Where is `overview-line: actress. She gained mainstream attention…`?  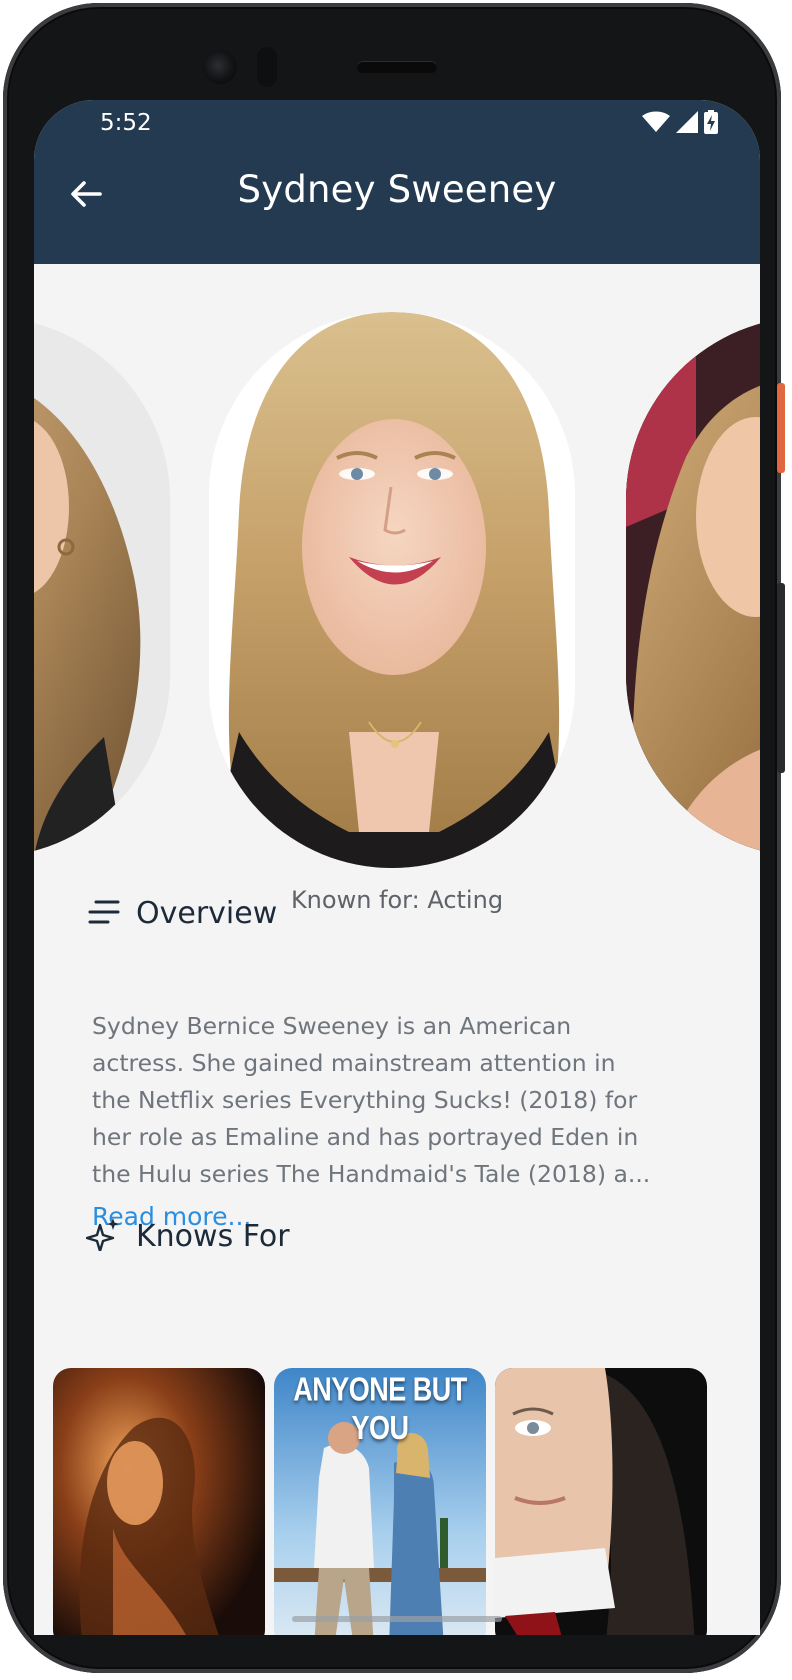
overview-line: actress. She gained mainstream attention… is located at coordinates (354, 1063).